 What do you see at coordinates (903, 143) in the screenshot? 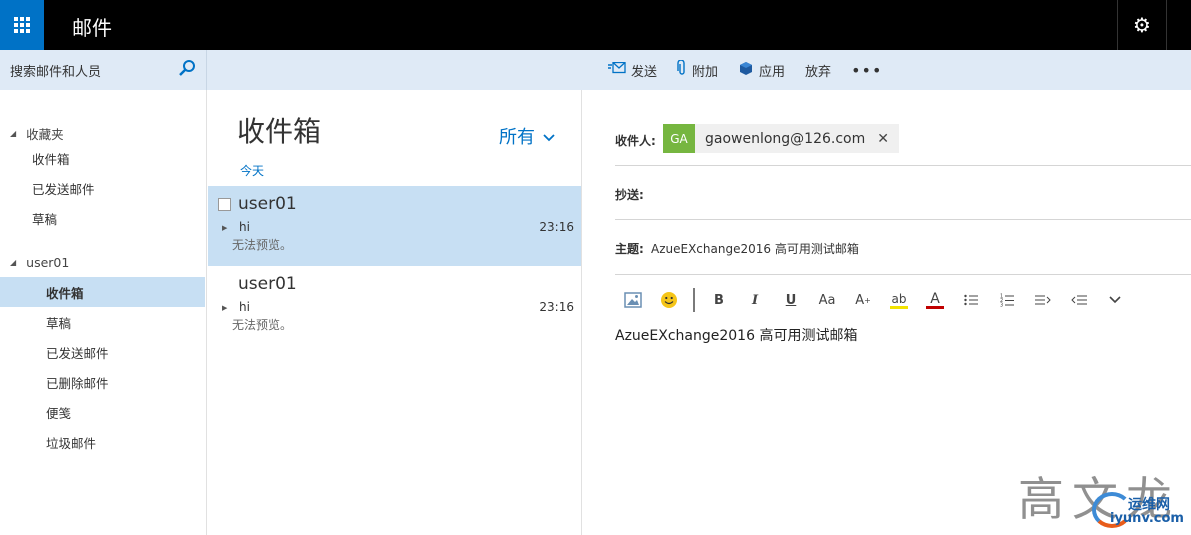
I see `to-field: 收件人: GA gaowenlong@126.com ✕` at bounding box center [903, 143].